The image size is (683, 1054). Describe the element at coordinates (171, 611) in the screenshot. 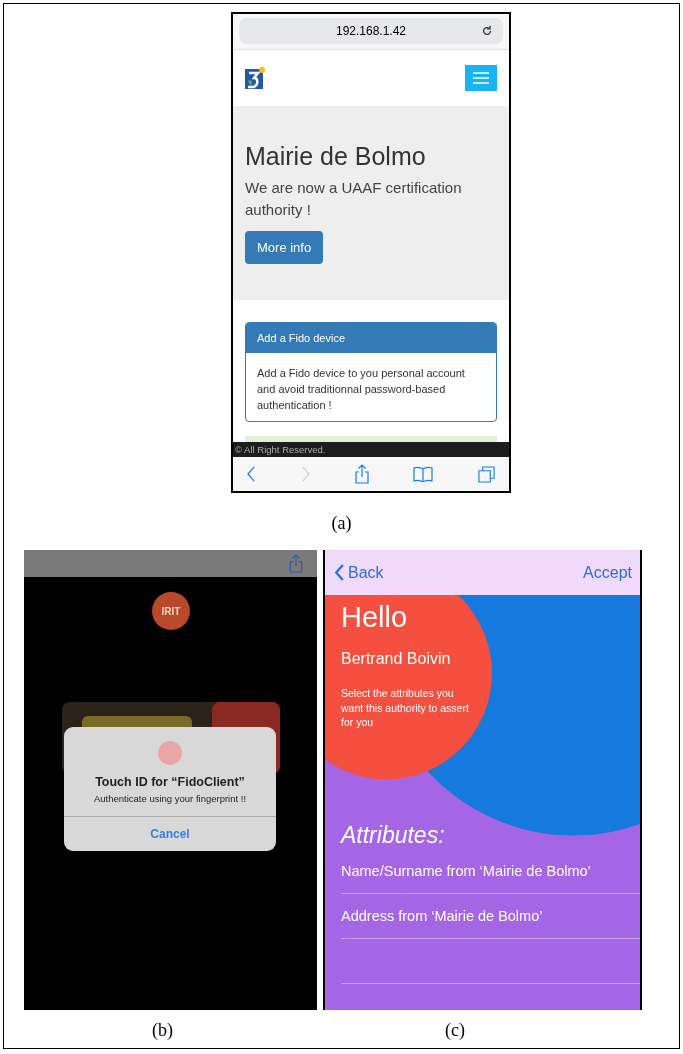

I see `irit-logo: IRIT` at that location.